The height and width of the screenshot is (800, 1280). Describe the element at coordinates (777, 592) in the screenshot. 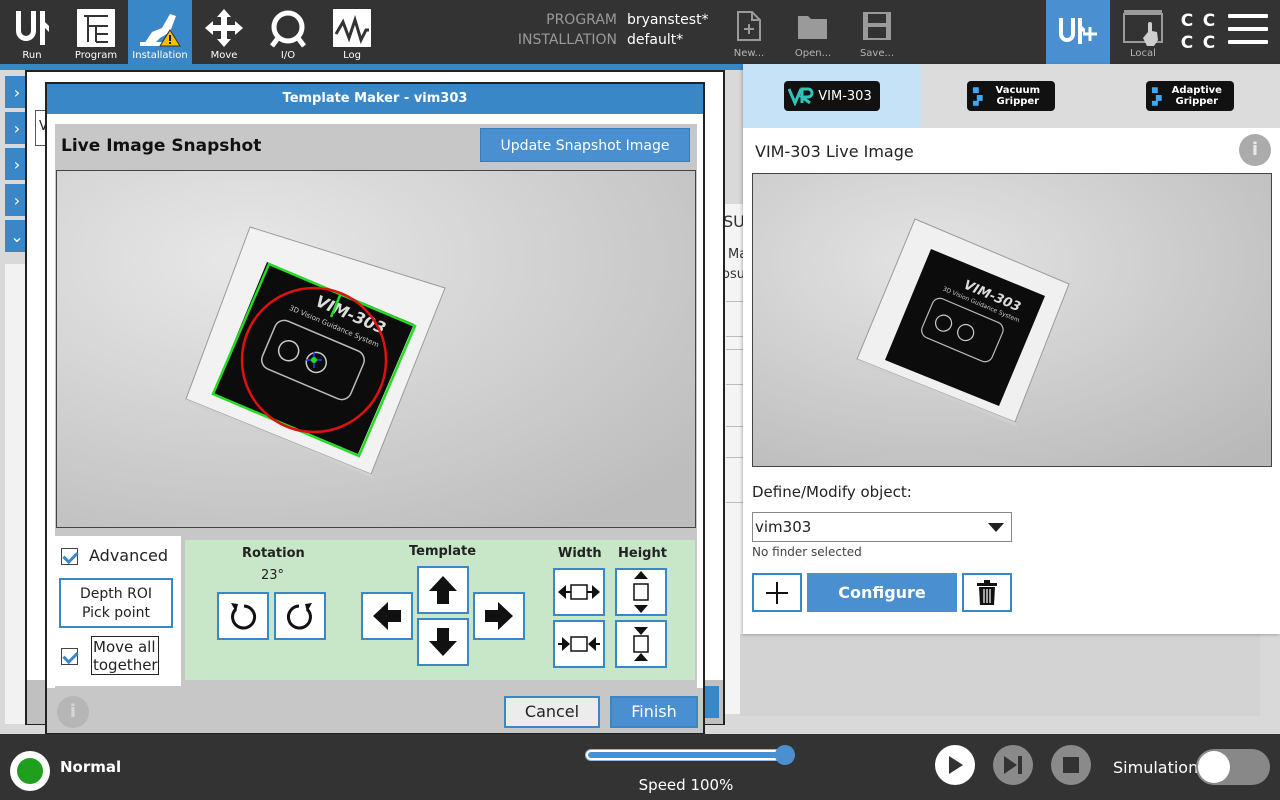

I see `add-object-button` at that location.